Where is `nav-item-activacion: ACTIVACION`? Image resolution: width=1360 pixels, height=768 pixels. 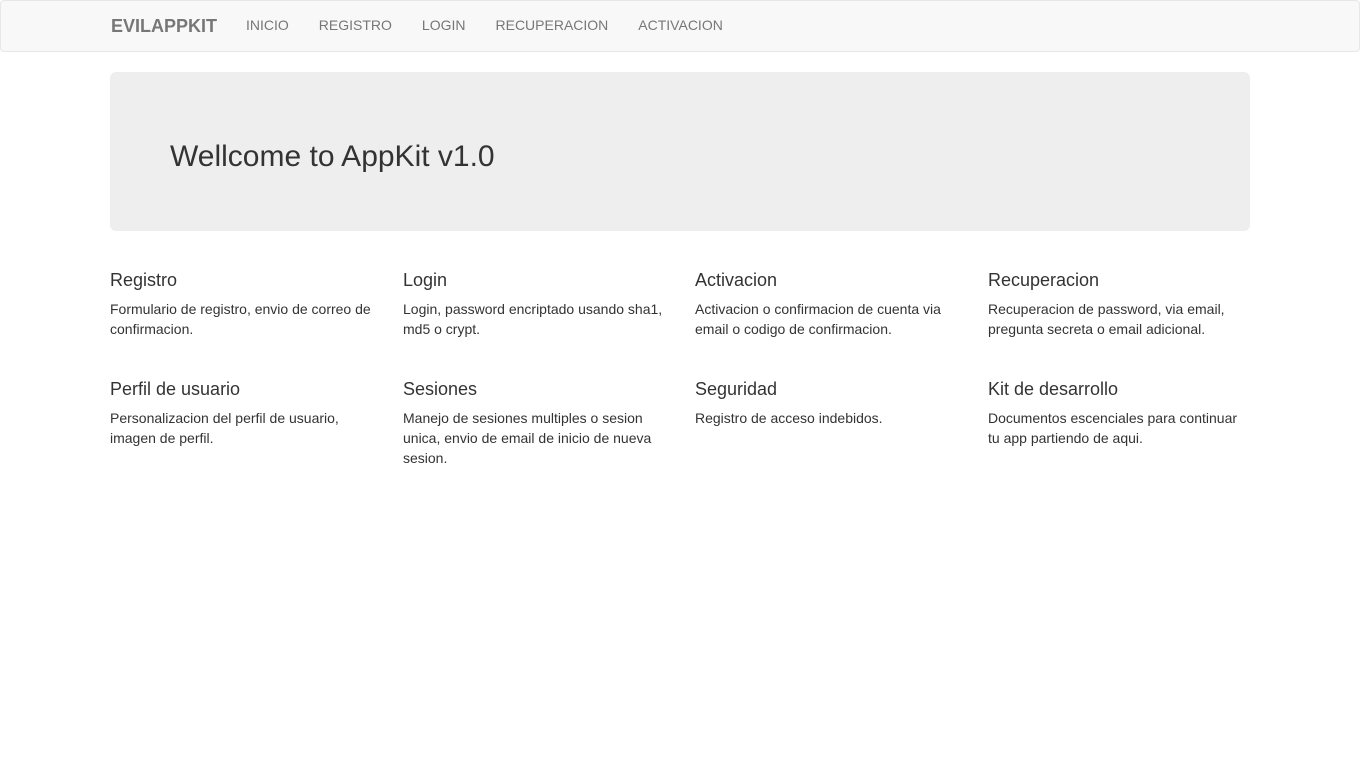
nav-item-activacion: ACTIVACION is located at coordinates (680, 26).